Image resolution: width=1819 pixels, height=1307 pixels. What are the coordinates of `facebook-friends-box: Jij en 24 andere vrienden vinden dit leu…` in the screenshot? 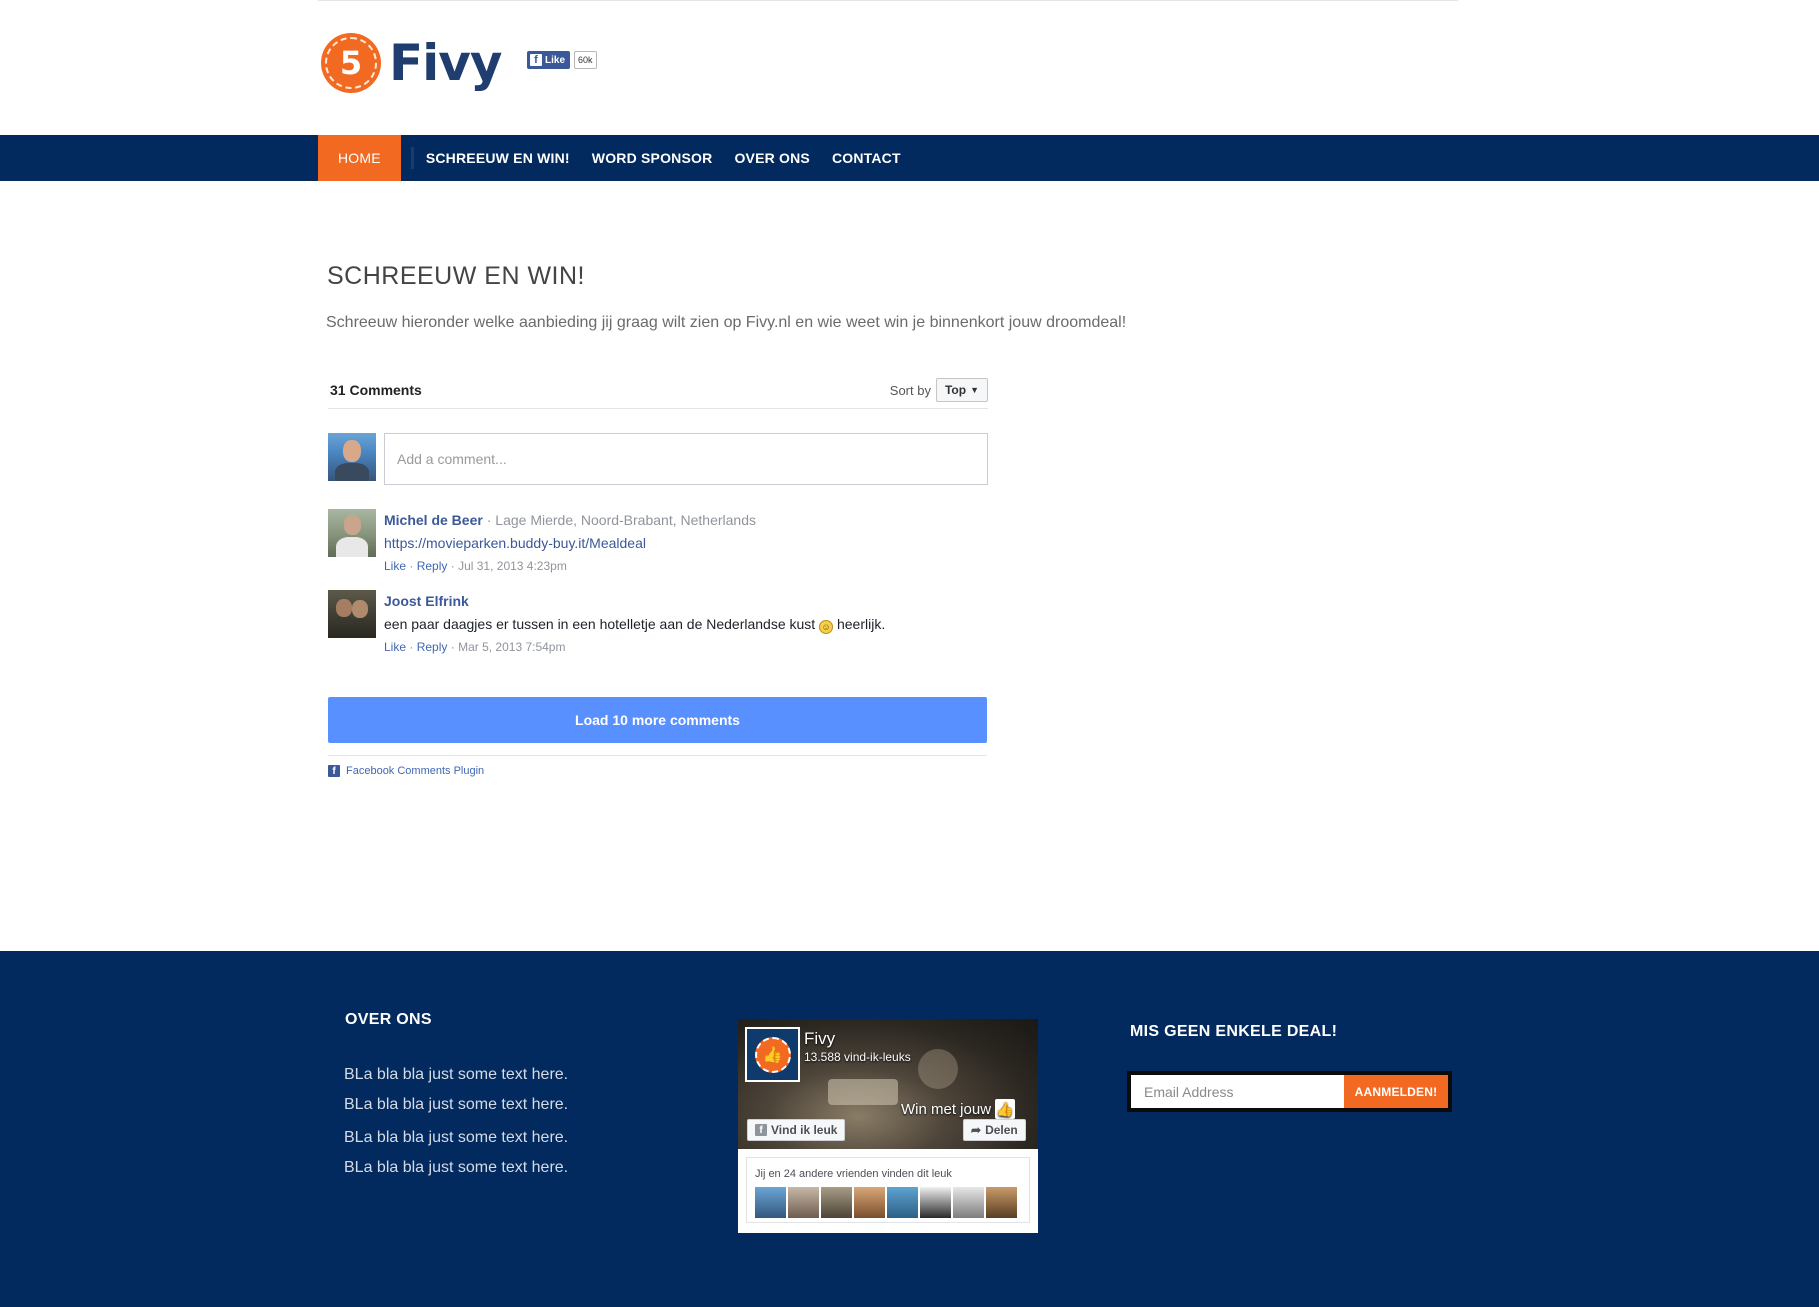 It's located at (888, 1190).